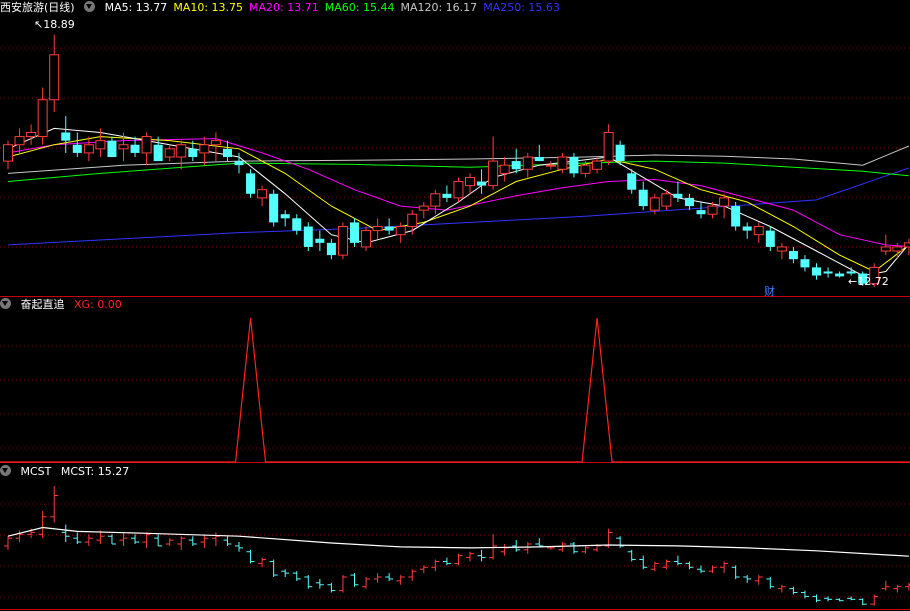  What do you see at coordinates (42, 304) in the screenshot?
I see `xg-panel-title: 奋起直追` at bounding box center [42, 304].